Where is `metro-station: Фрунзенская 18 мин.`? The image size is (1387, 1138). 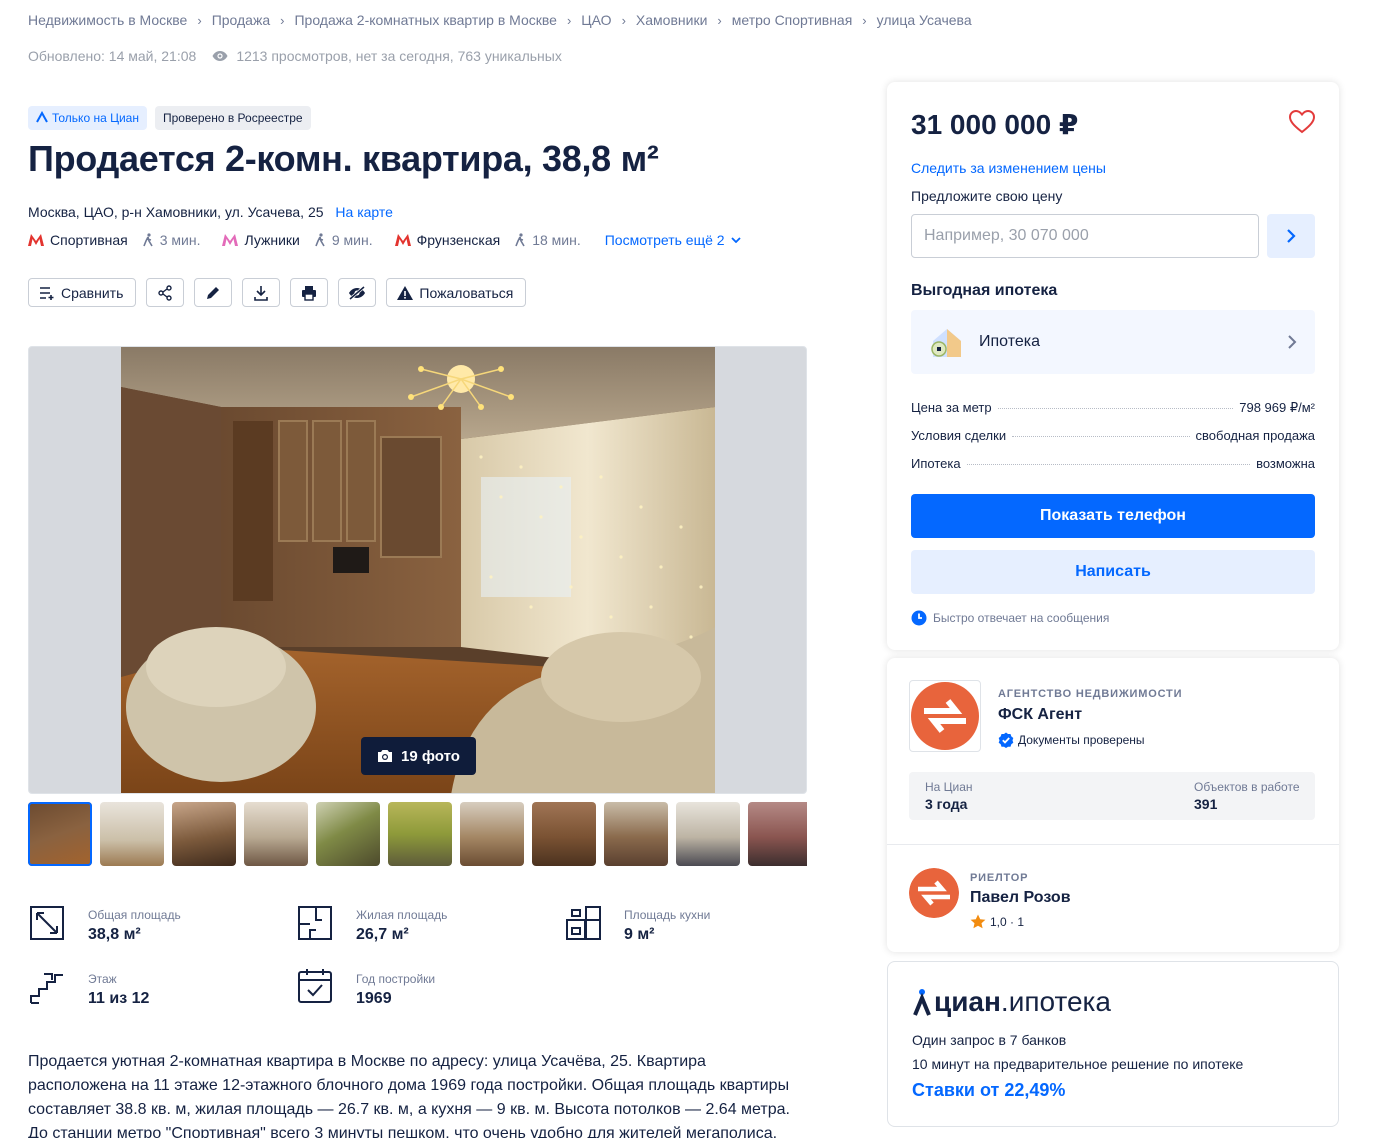
metro-station: Фрунзенская 18 мин. is located at coordinates (487, 240).